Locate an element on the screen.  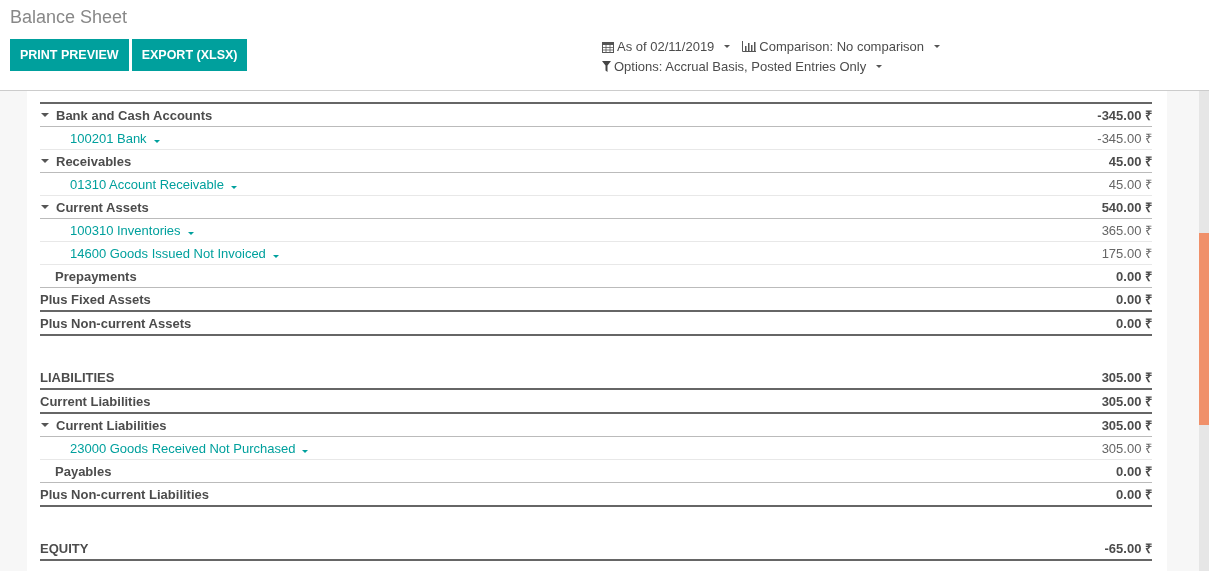
row-label: LIABILITIES is located at coordinates (77, 377).